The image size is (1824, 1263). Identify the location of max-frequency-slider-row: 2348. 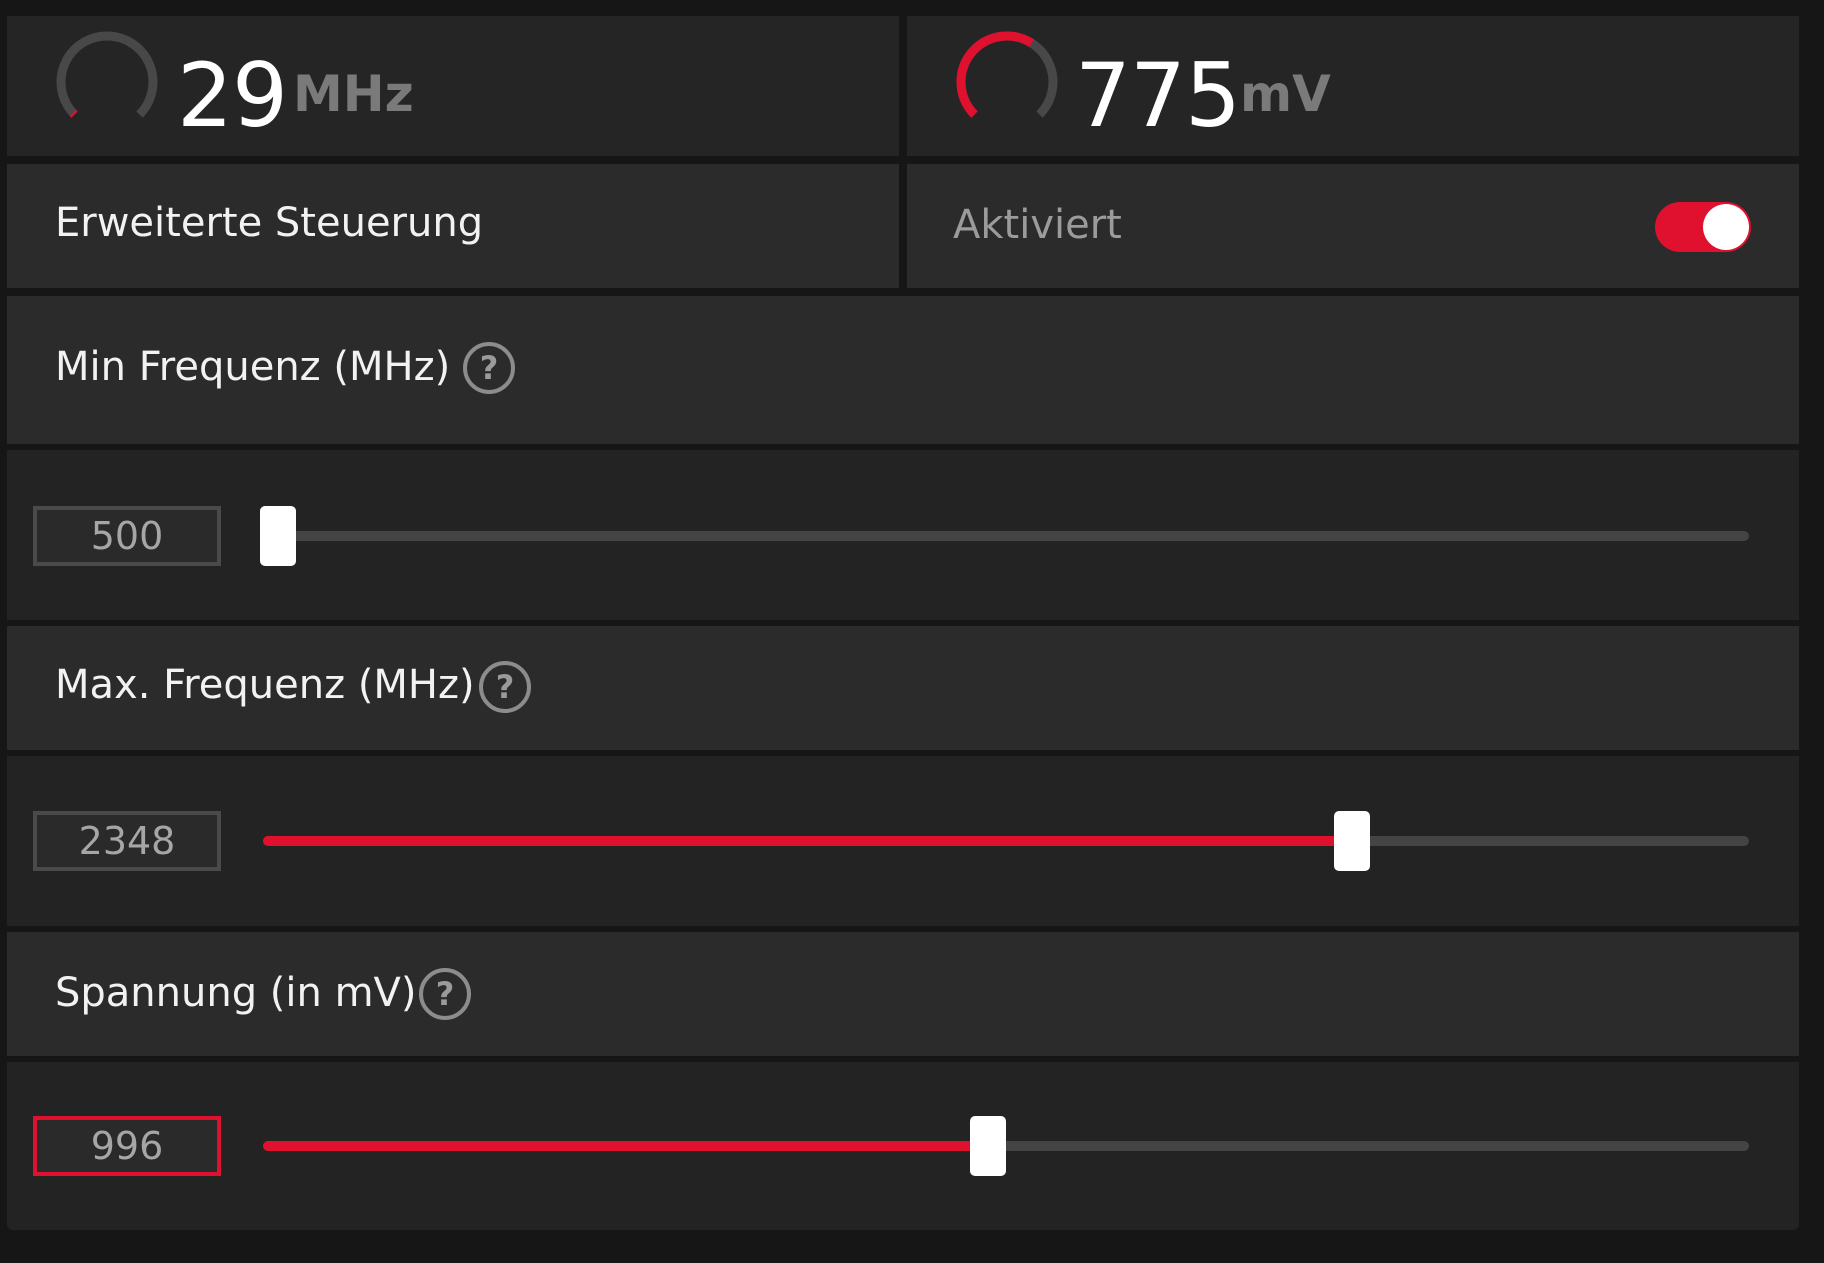
(903, 841).